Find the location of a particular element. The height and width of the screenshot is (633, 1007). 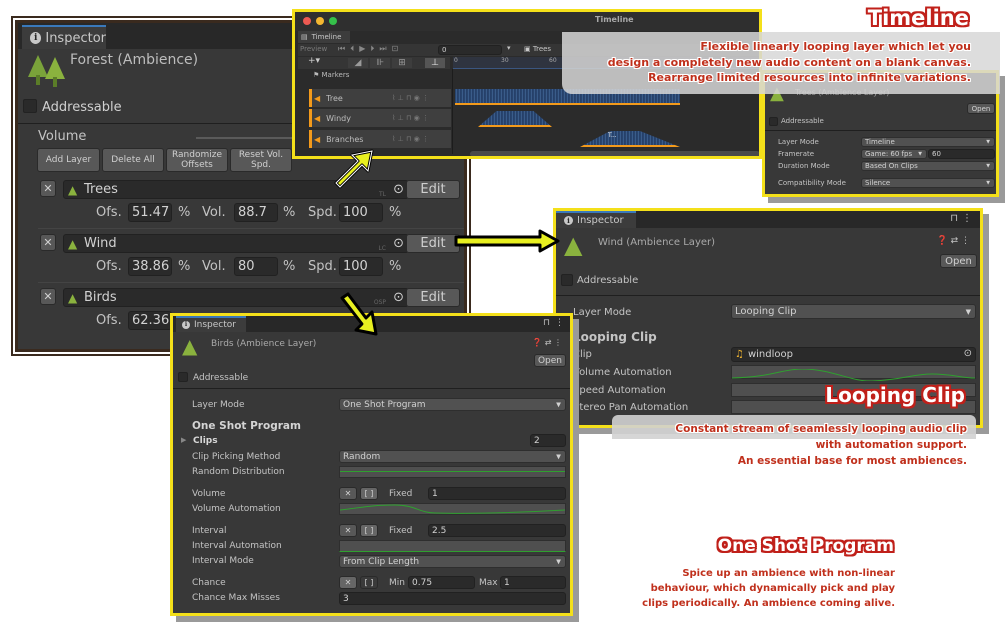

add-track-button: +▾ is located at coordinates (314, 61).